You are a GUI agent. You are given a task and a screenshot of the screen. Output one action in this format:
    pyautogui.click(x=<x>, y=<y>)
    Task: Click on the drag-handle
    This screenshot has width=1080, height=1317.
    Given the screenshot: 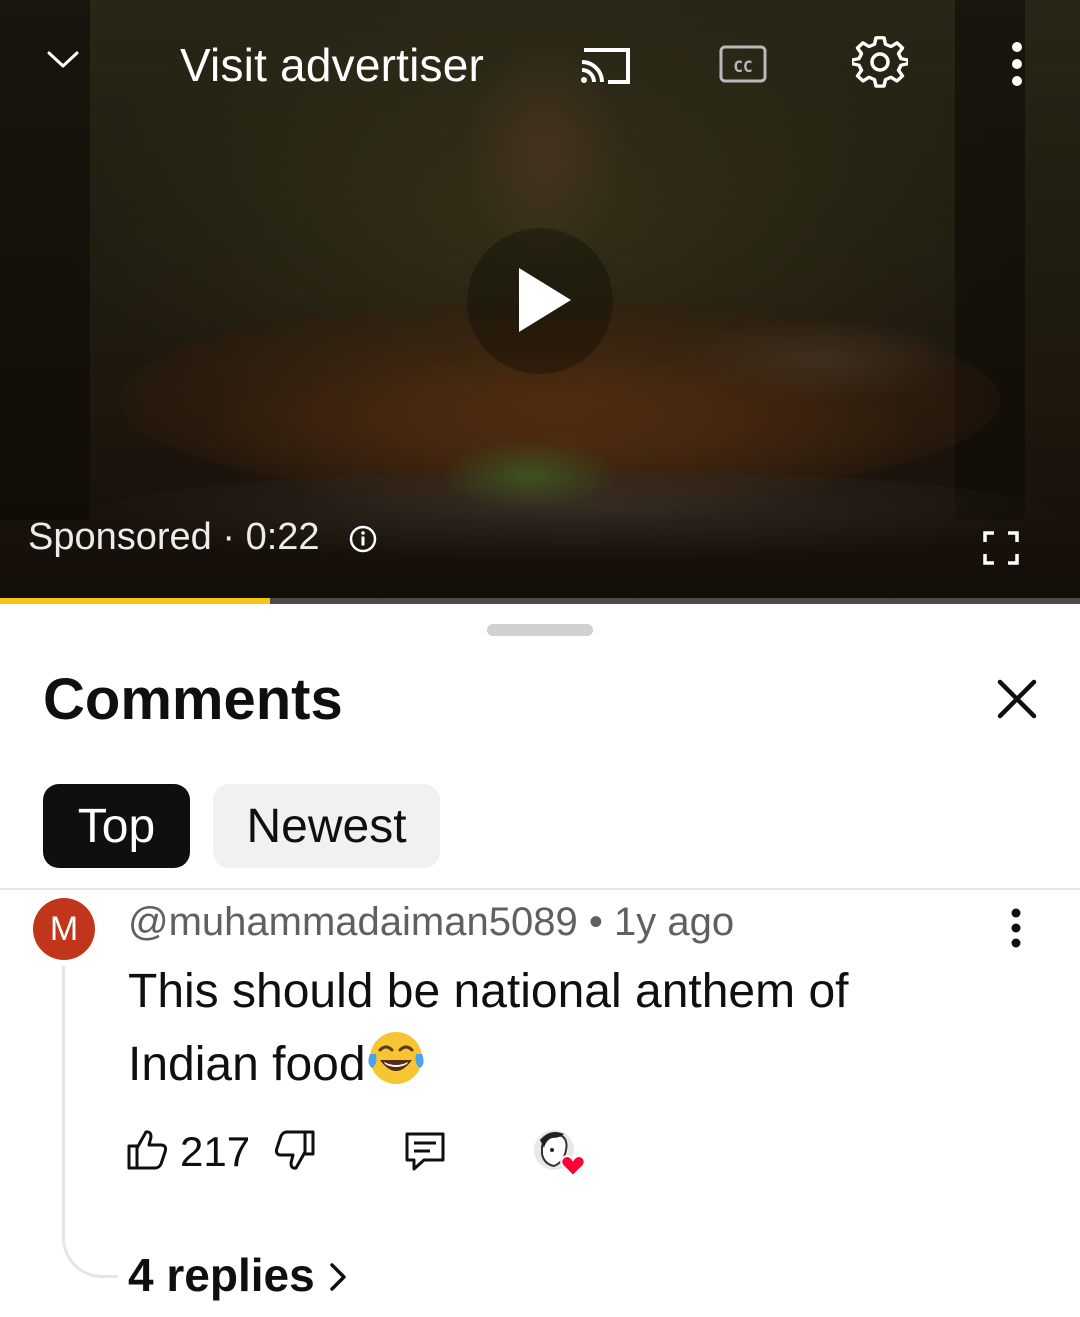 What is the action you would take?
    pyautogui.click(x=540, y=630)
    